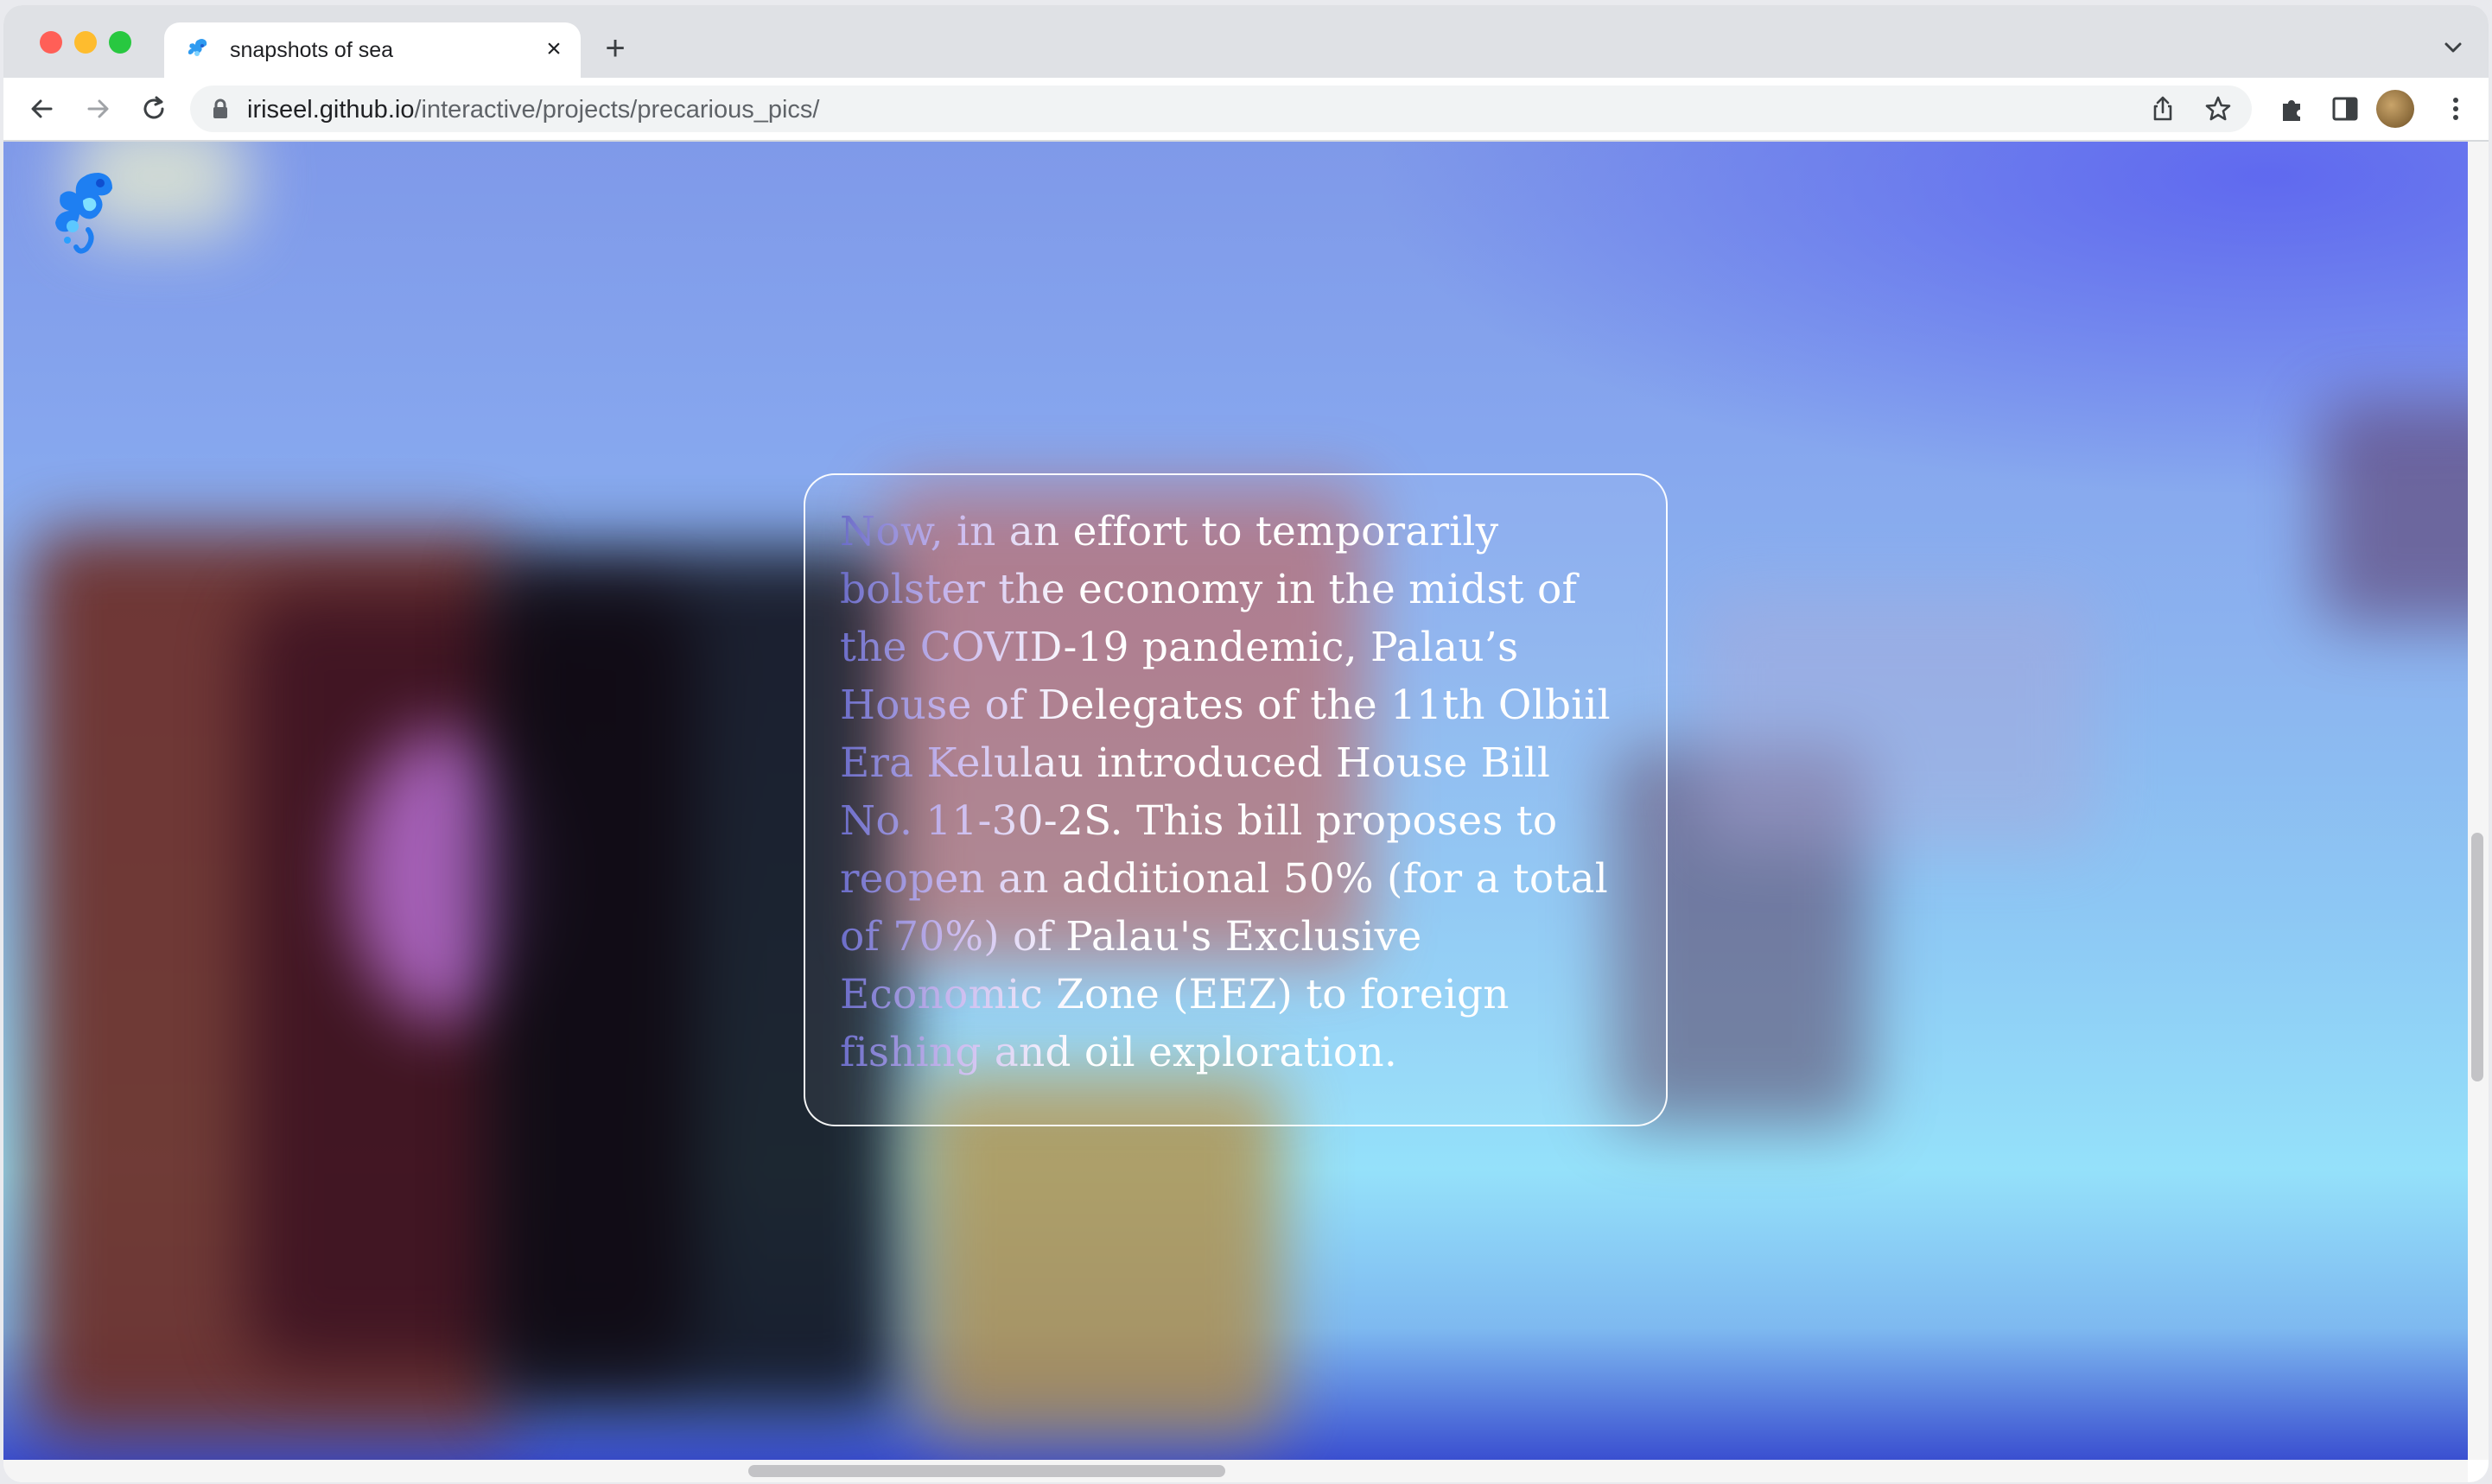 Image resolution: width=2492 pixels, height=1484 pixels. I want to click on reload-icon, so click(153, 107).